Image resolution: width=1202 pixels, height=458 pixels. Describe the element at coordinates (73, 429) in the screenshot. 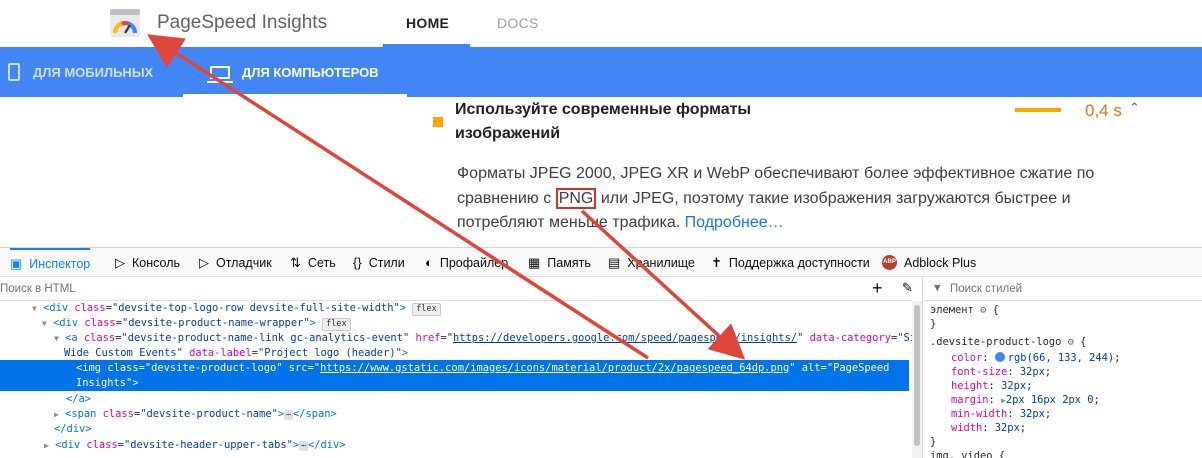

I see `tree-node-div-close: </div>` at that location.